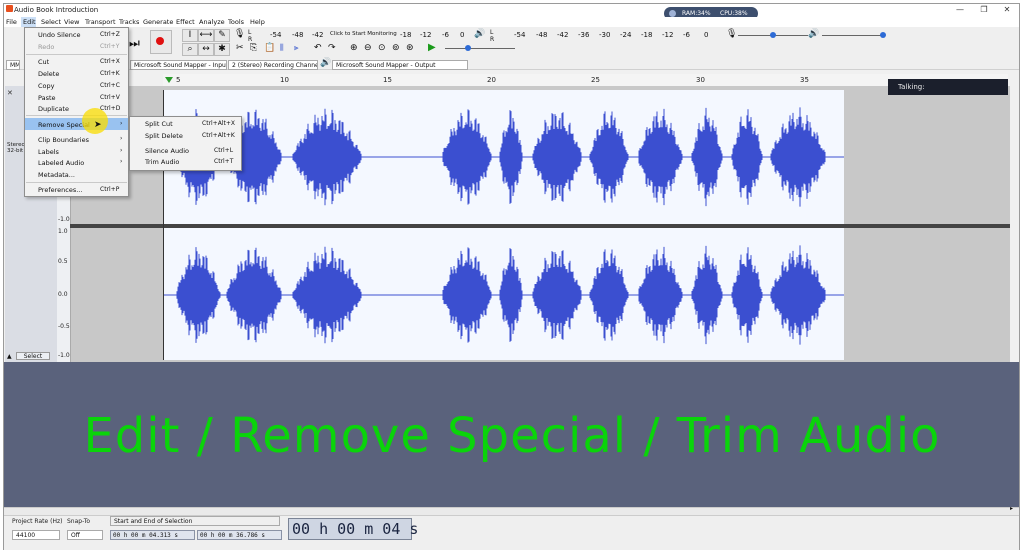  What do you see at coordinates (853, 35) in the screenshot?
I see `playback-volume-slider` at bounding box center [853, 35].